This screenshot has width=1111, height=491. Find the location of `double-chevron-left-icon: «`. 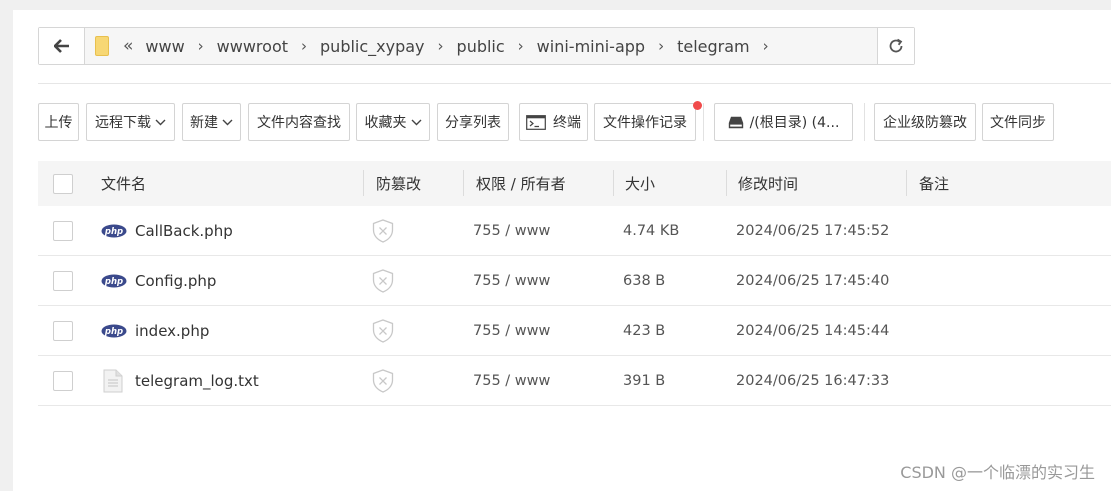

double-chevron-left-icon: « is located at coordinates (128, 46).